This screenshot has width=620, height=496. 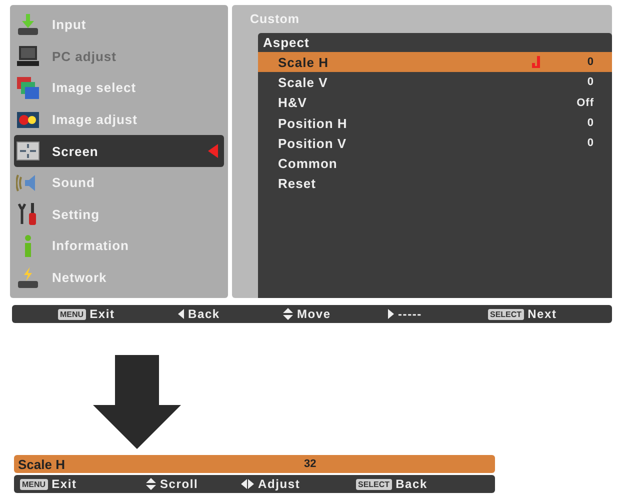 What do you see at coordinates (179, 484) in the screenshot?
I see `hint-label: Scroll` at bounding box center [179, 484].